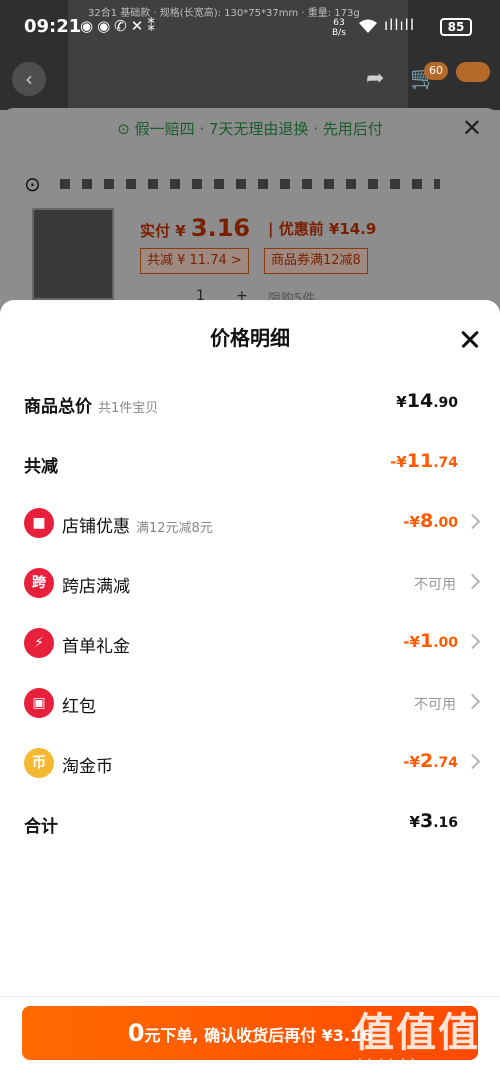 This screenshot has height=1080, width=500. I want to click on address-row: ⊙, so click(254, 184).